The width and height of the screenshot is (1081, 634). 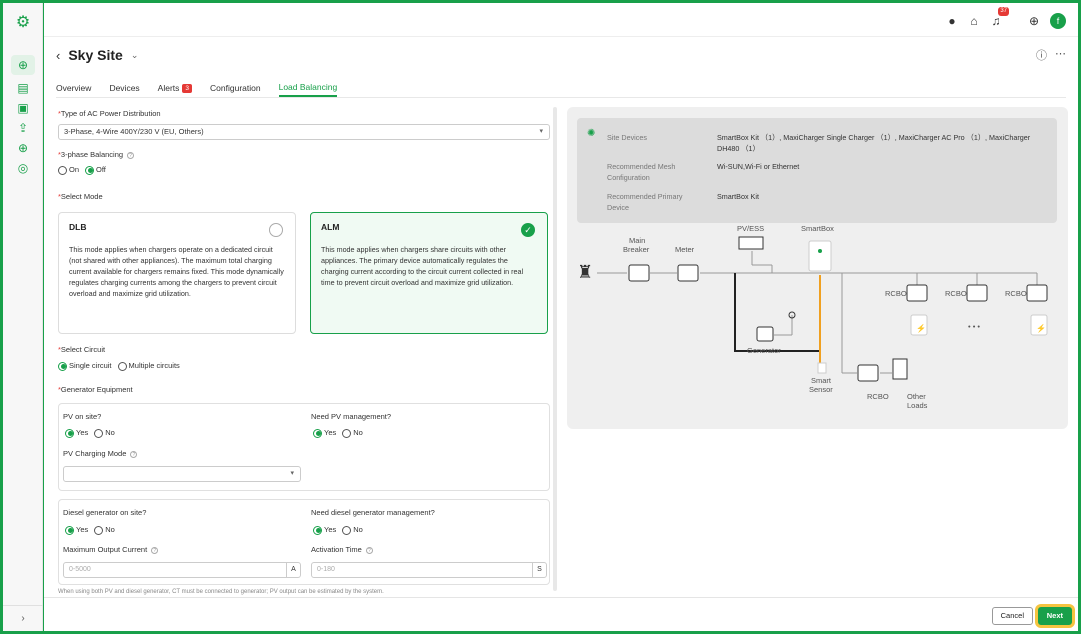 What do you see at coordinates (751, 243) in the screenshot?
I see `pv-ess-icon` at bounding box center [751, 243].